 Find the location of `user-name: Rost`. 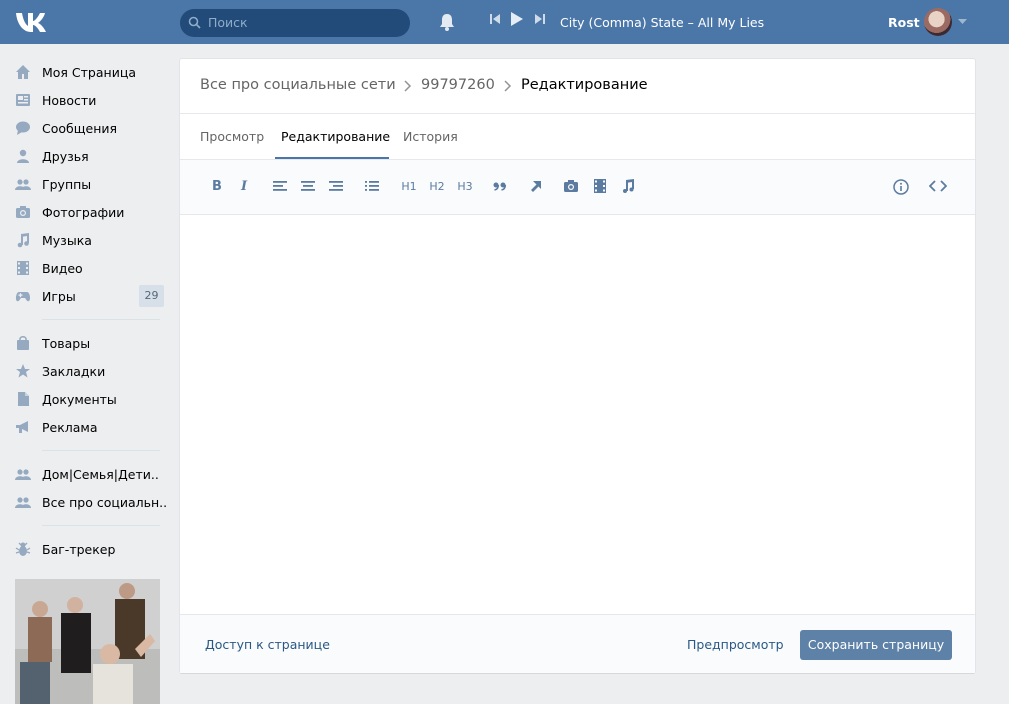

user-name: Rost is located at coordinates (904, 22).